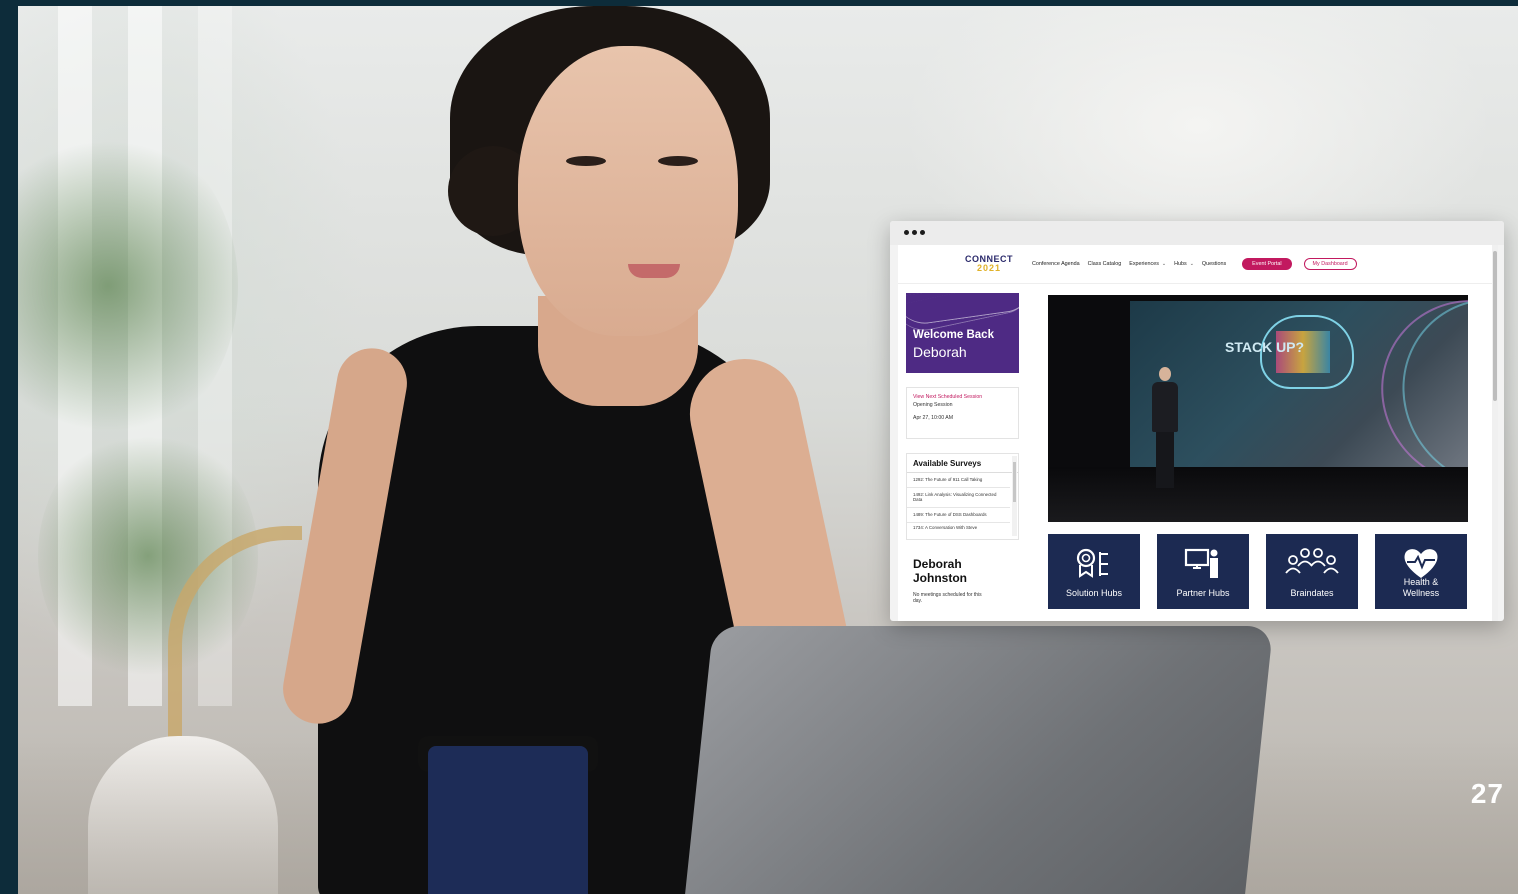  What do you see at coordinates (1421, 563) in the screenshot?
I see `heart-pulse-icon` at bounding box center [1421, 563].